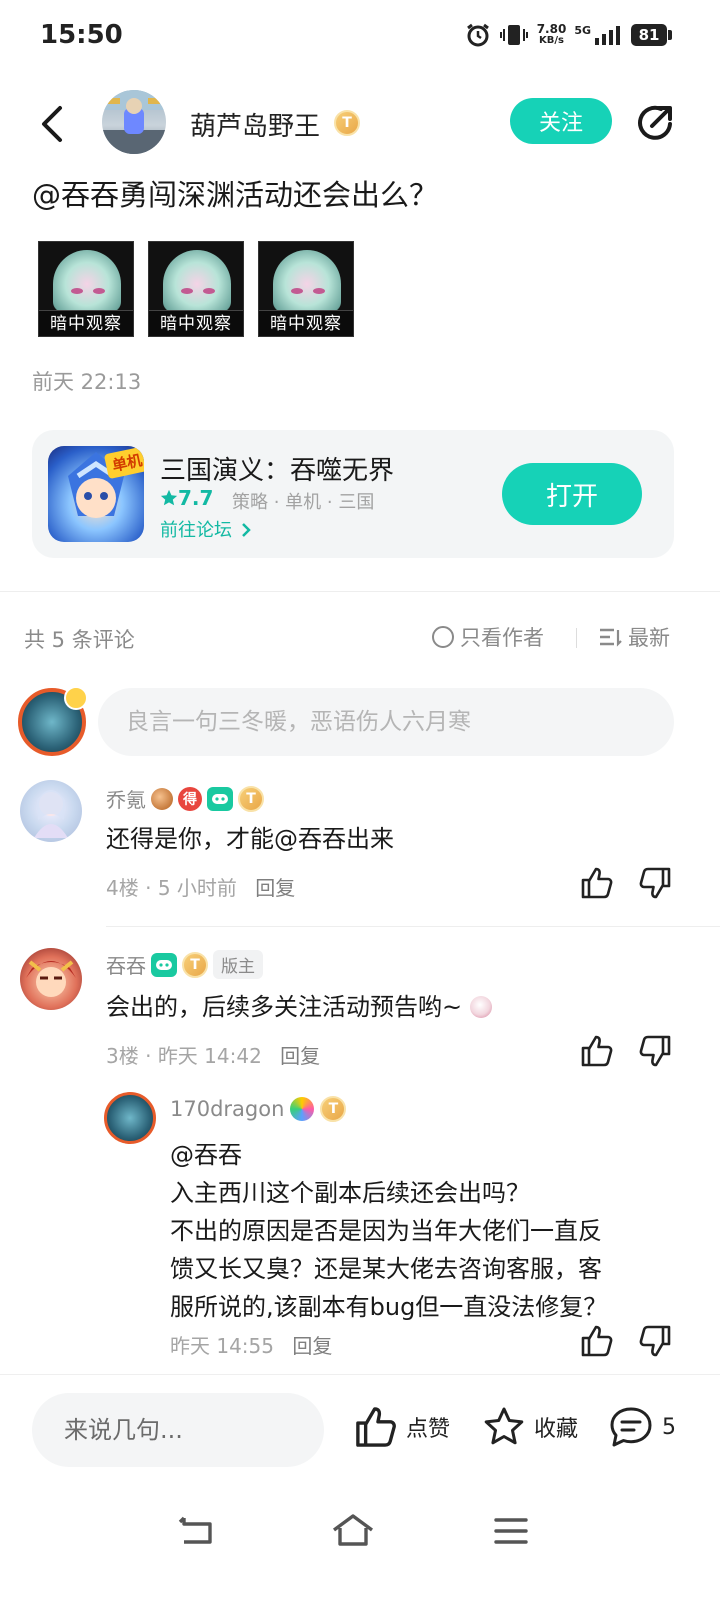 This screenshot has width=720, height=1600. I want to click on comment-count: 共 5 条评论, so click(79, 640).